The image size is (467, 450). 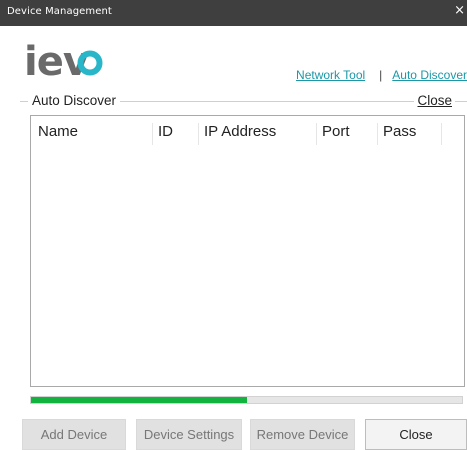 I want to click on remove-device-button: Remove Device, so click(x=302, y=434).